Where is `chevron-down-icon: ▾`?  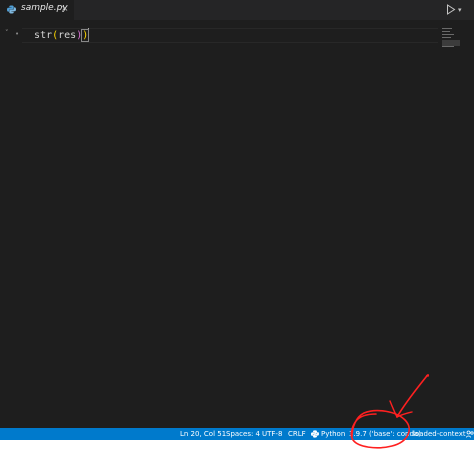 chevron-down-icon: ▾ is located at coordinates (460, 10).